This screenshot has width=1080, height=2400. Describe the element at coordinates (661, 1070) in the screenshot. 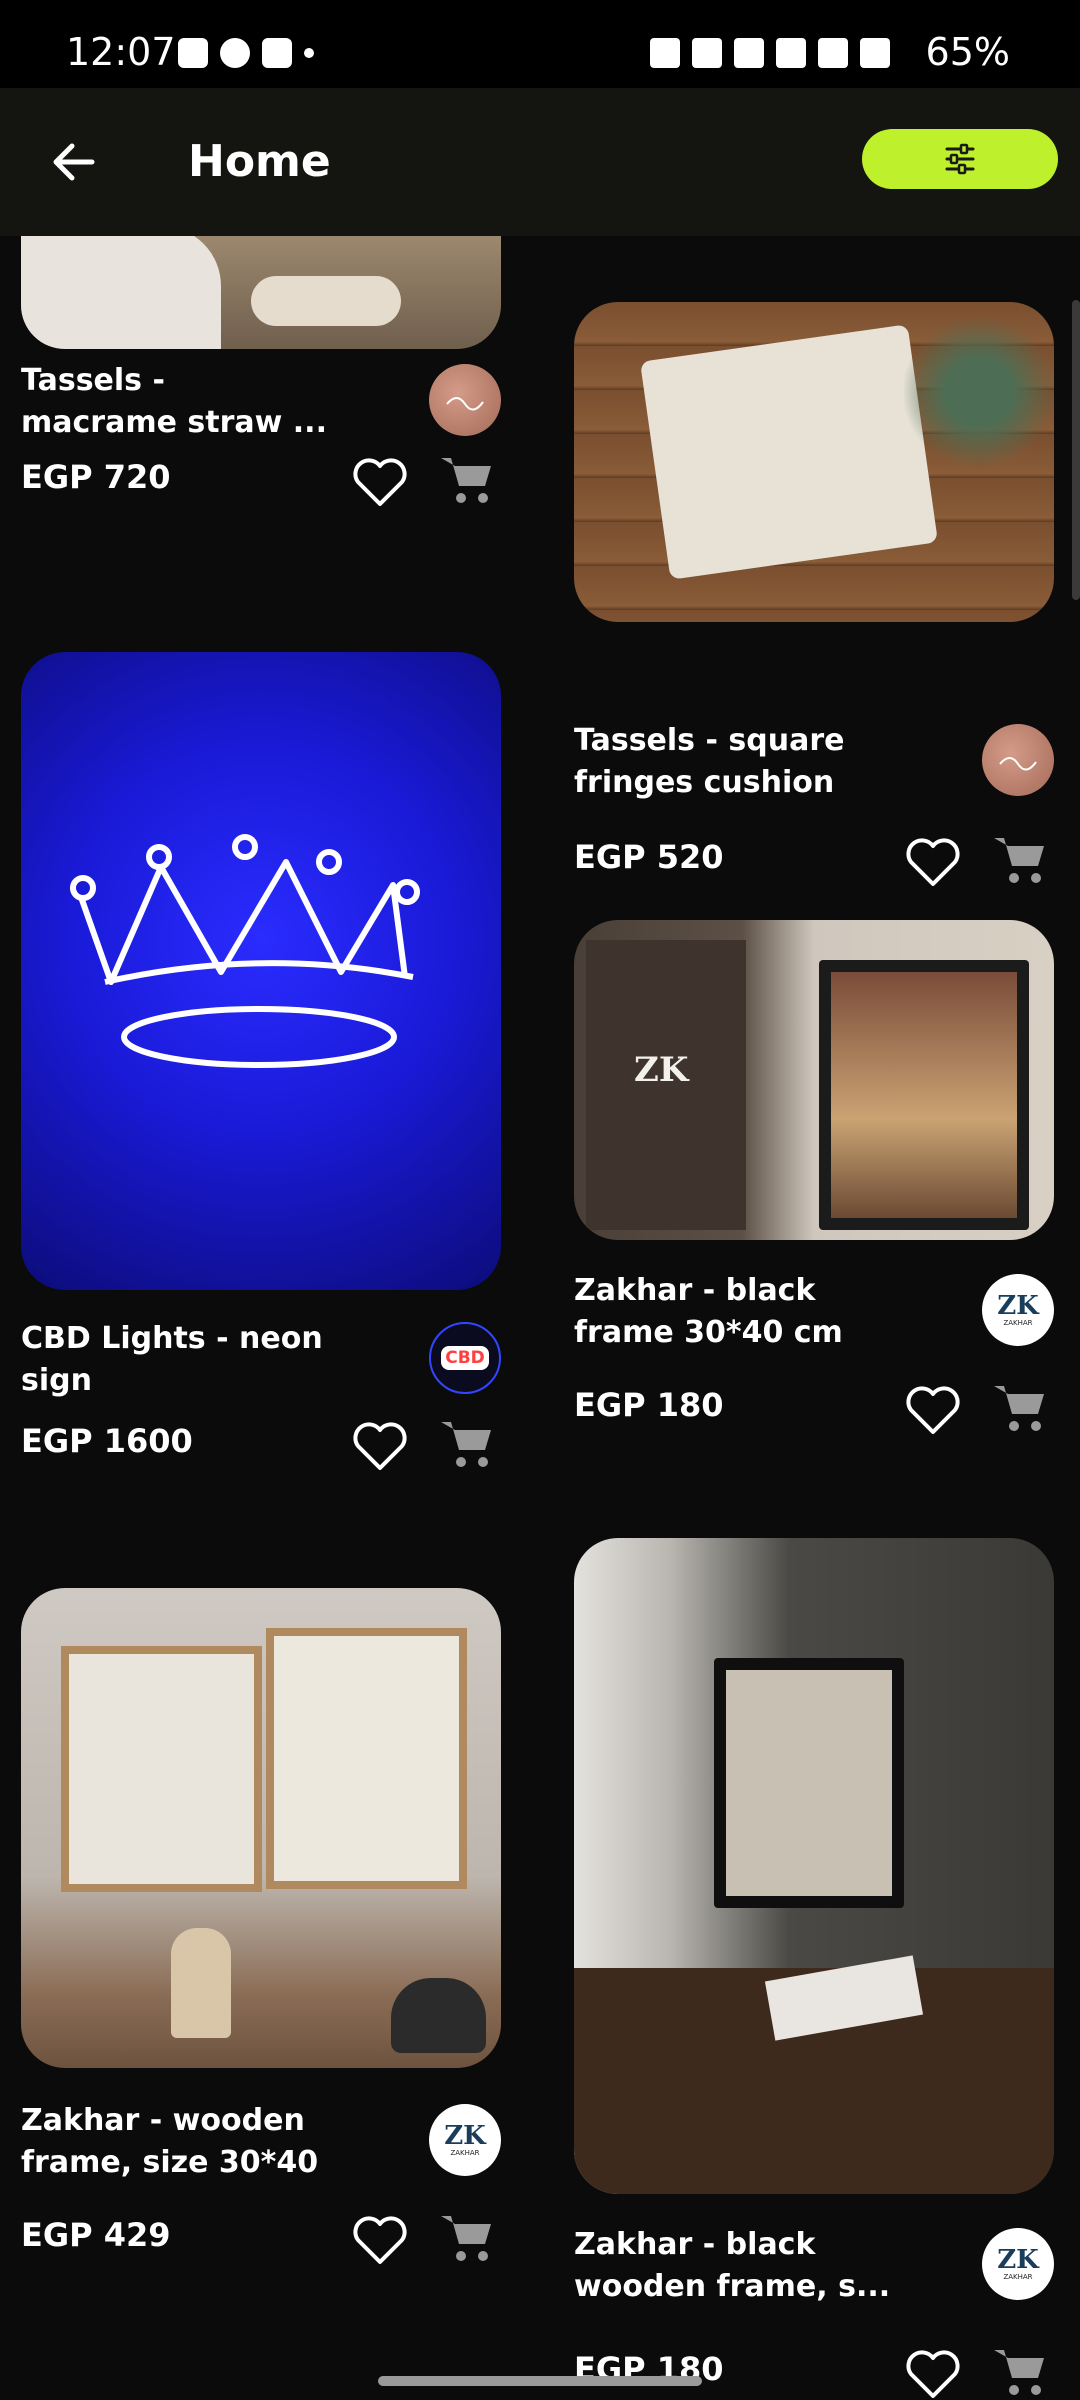

I see `zakhar-watermark: ZK` at that location.